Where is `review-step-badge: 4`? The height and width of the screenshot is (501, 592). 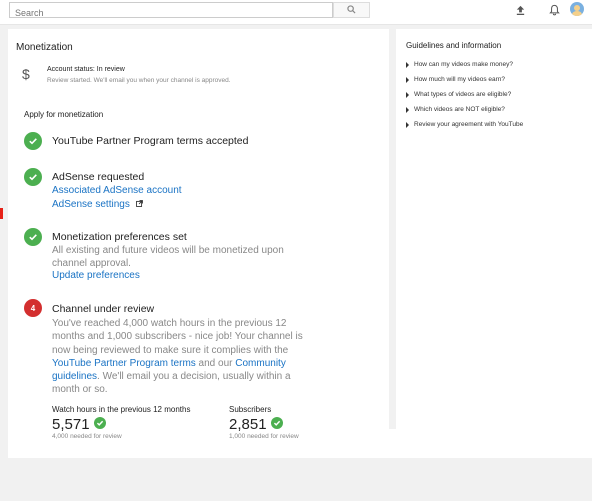 review-step-badge: 4 is located at coordinates (33, 308).